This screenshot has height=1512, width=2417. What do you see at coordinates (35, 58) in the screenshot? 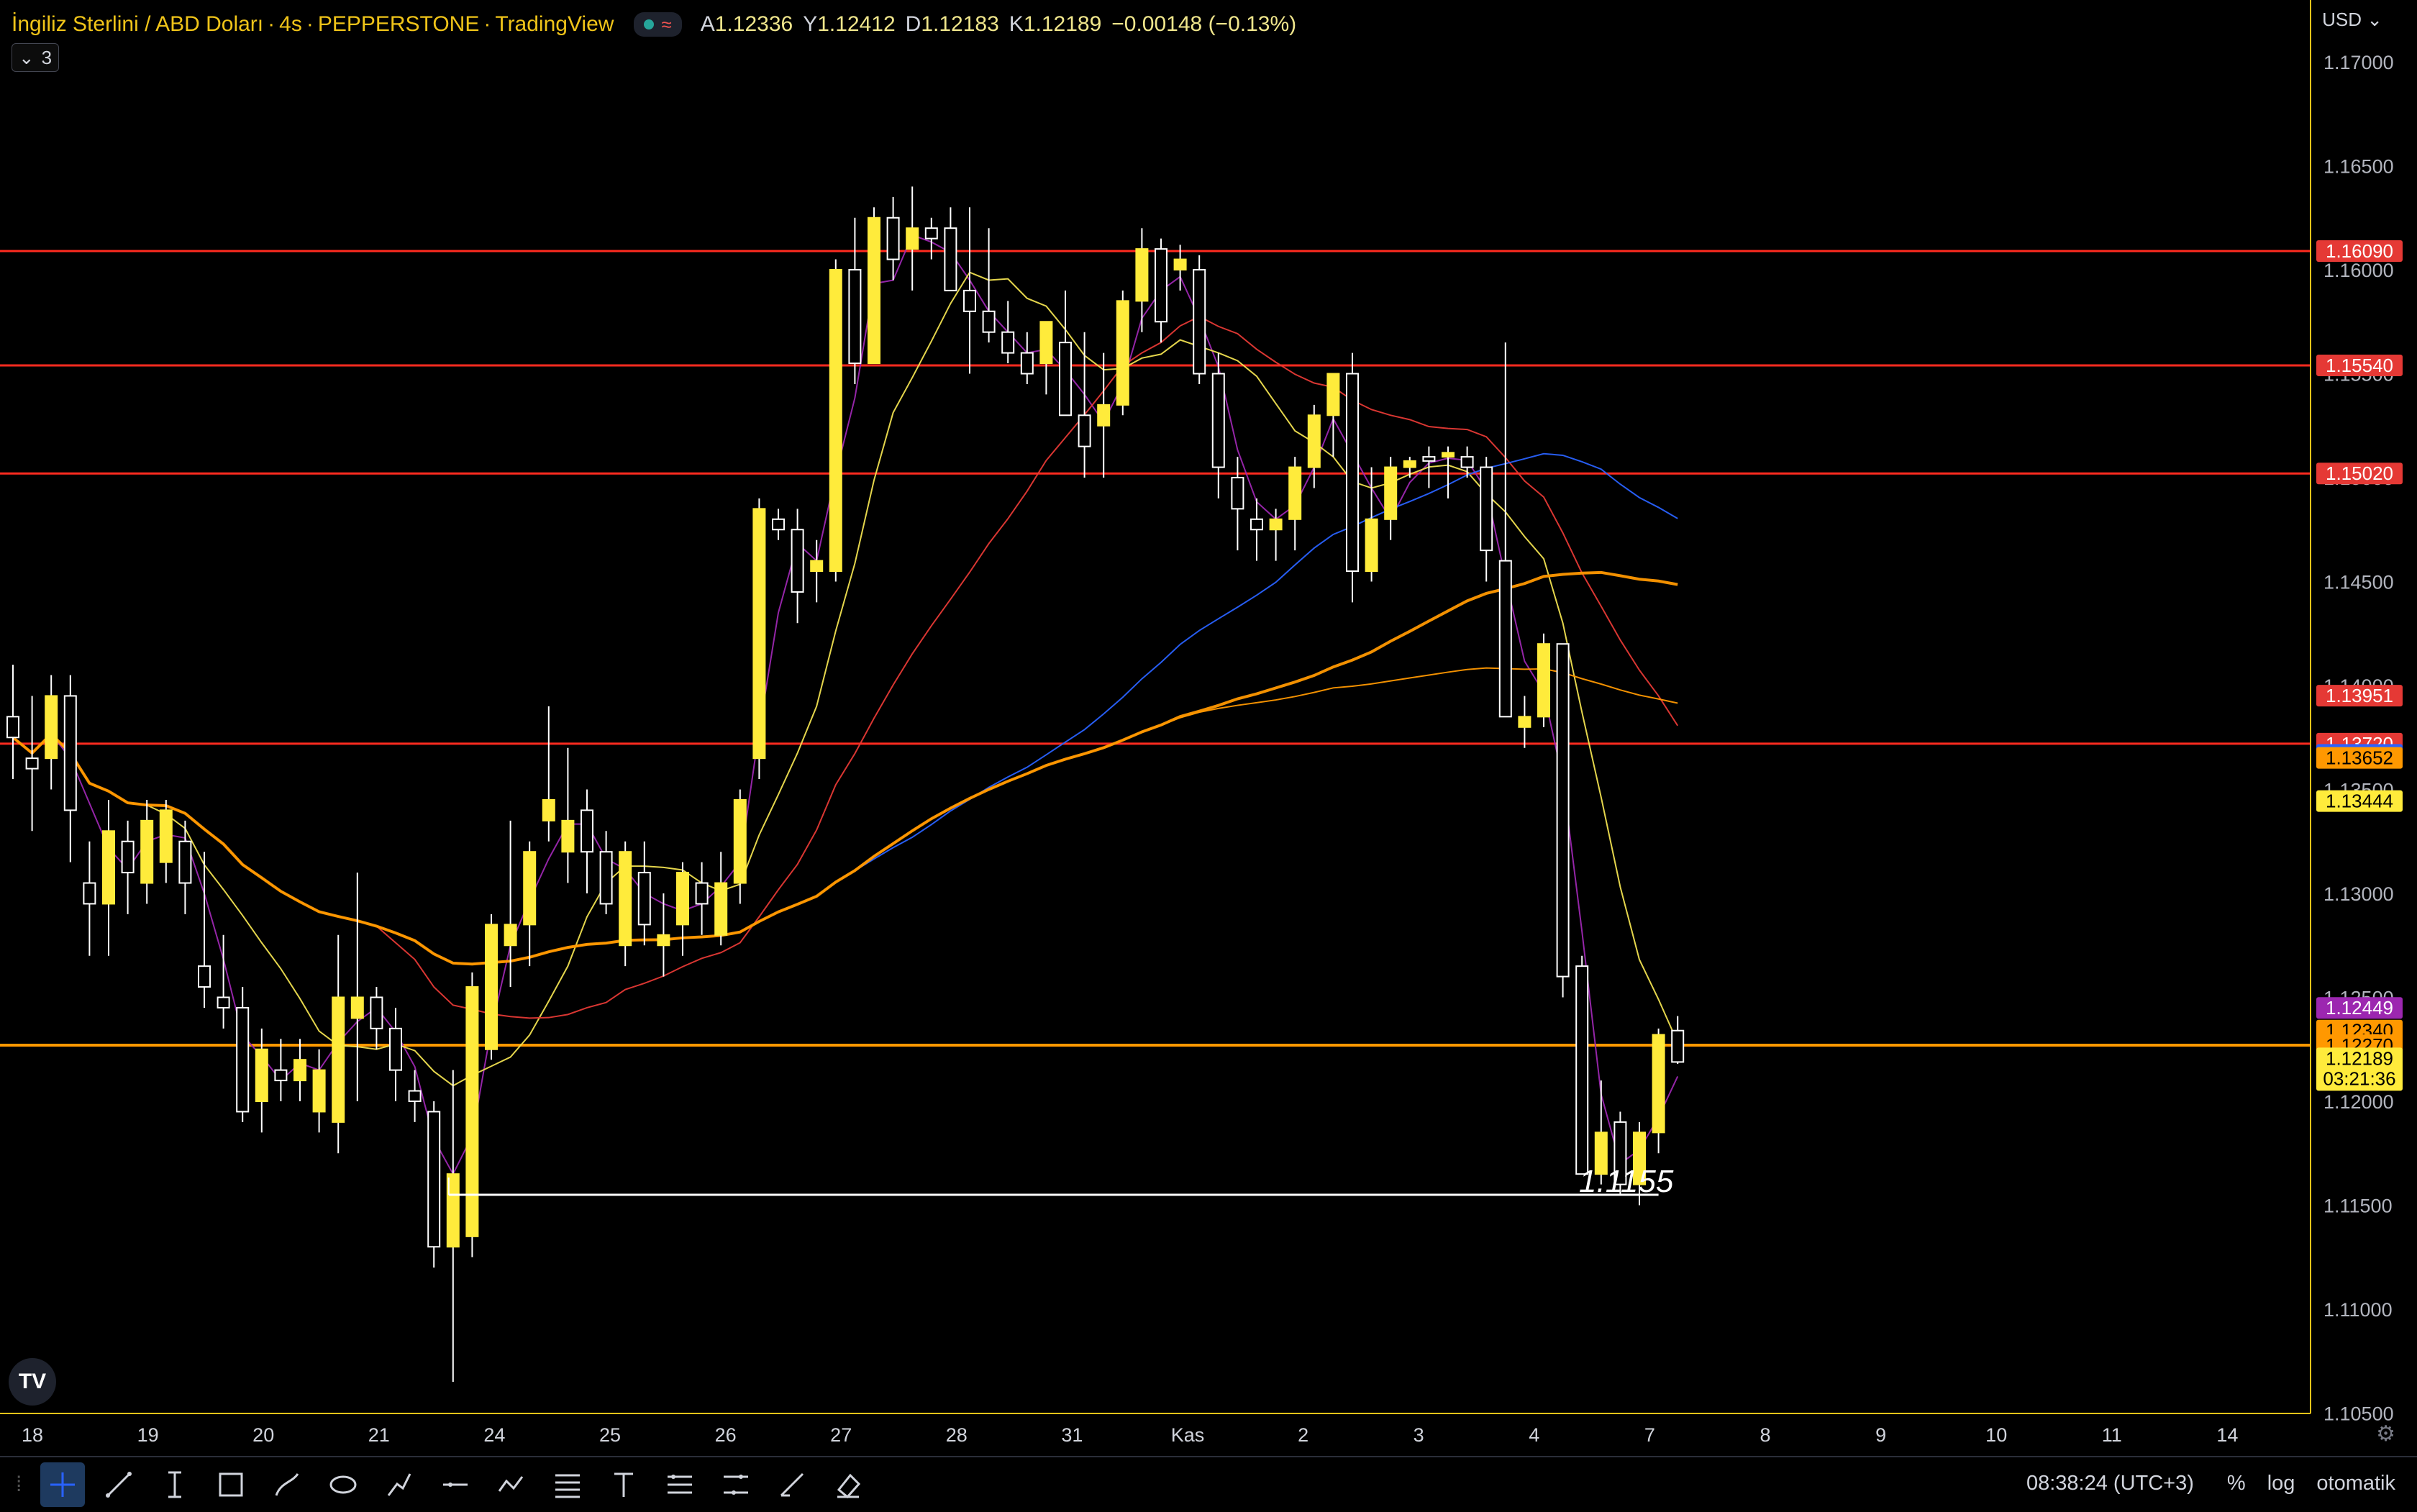
I see `indicators-toggle-button: ⌄ 3` at bounding box center [35, 58].